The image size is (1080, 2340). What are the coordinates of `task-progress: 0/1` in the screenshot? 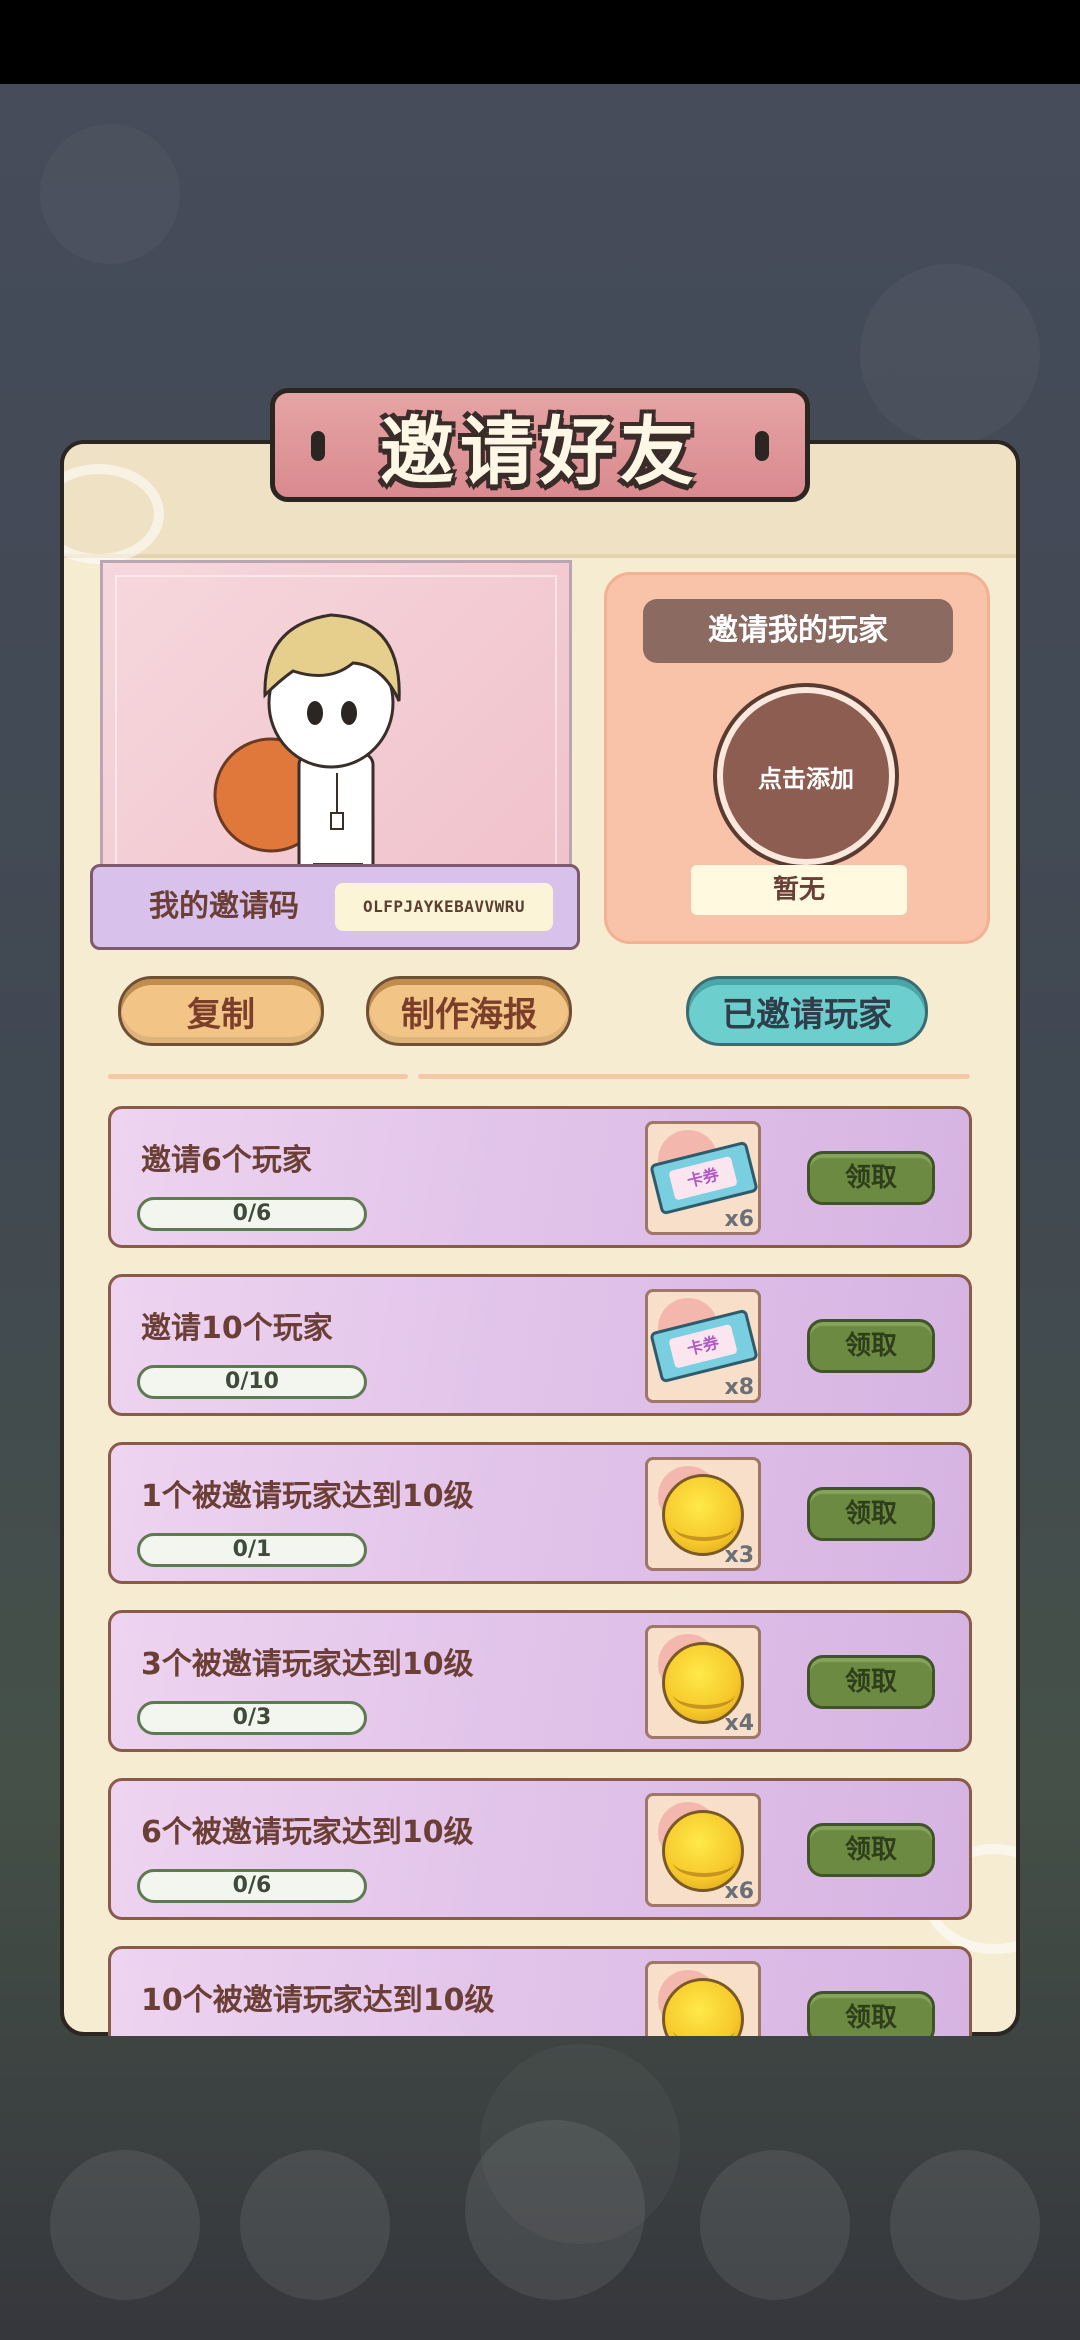 It's located at (252, 1550).